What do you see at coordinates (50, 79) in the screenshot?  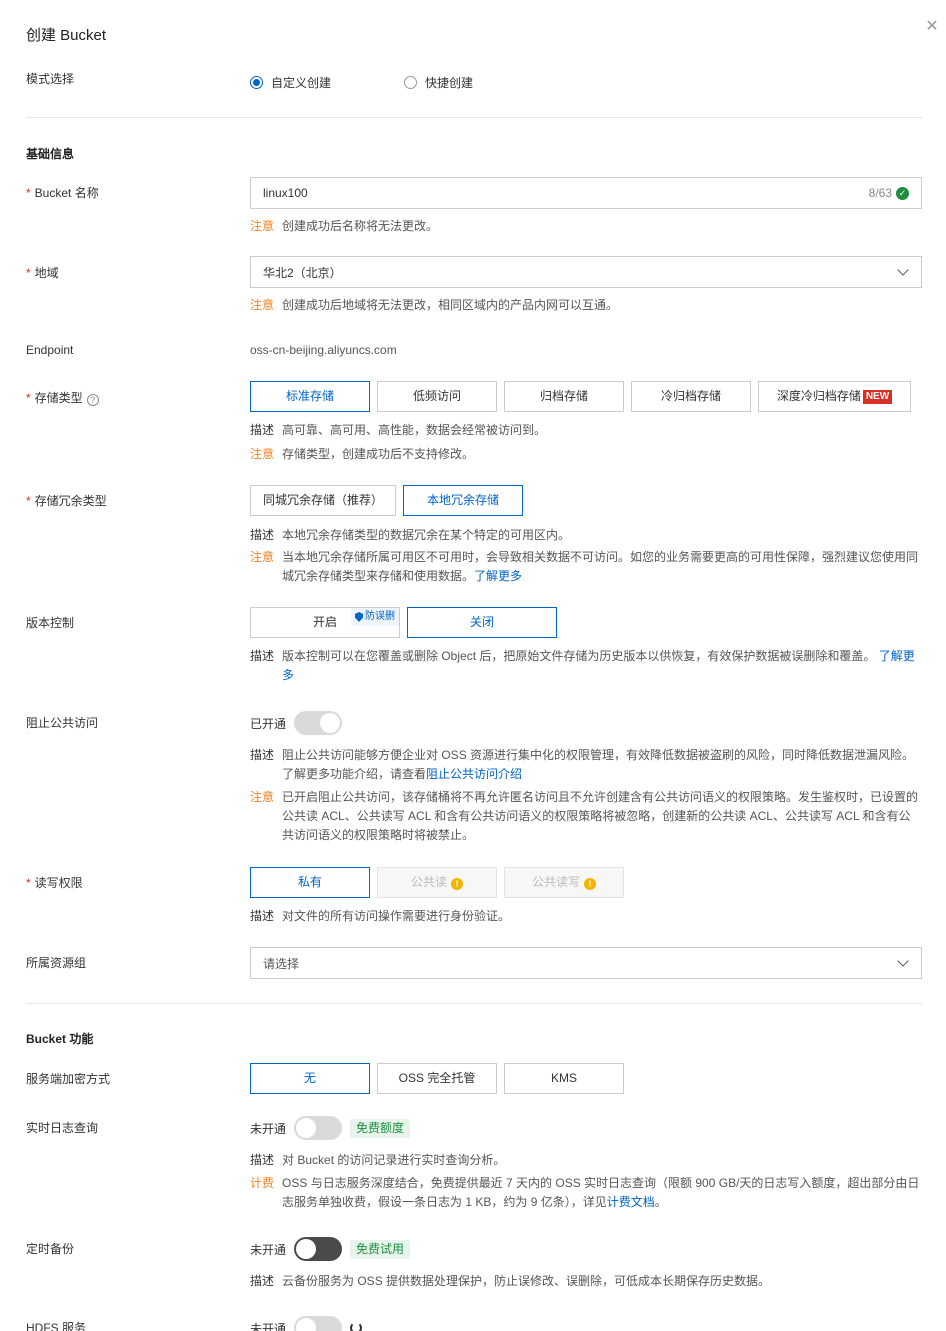 I see `mode-label: 模式选择` at bounding box center [50, 79].